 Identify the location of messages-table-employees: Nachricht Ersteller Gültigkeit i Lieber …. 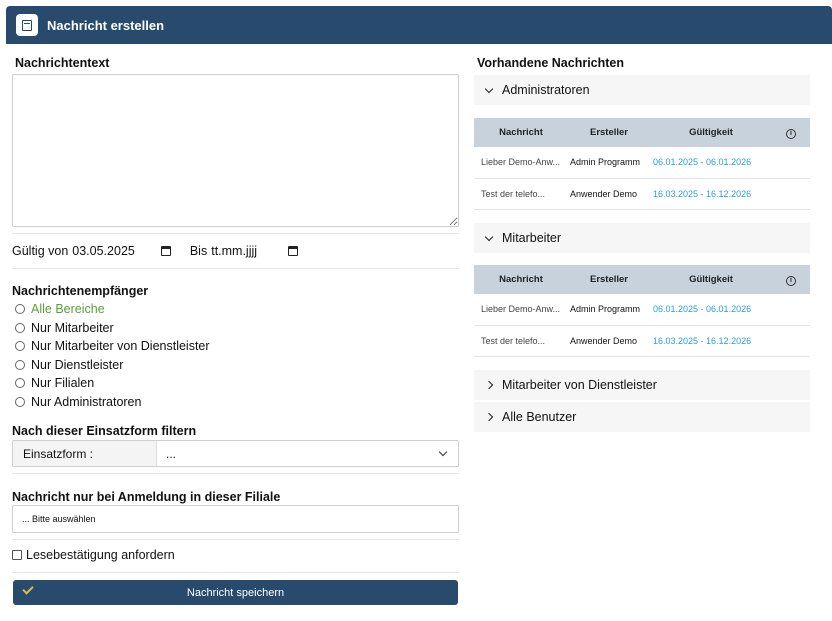
(642, 311).